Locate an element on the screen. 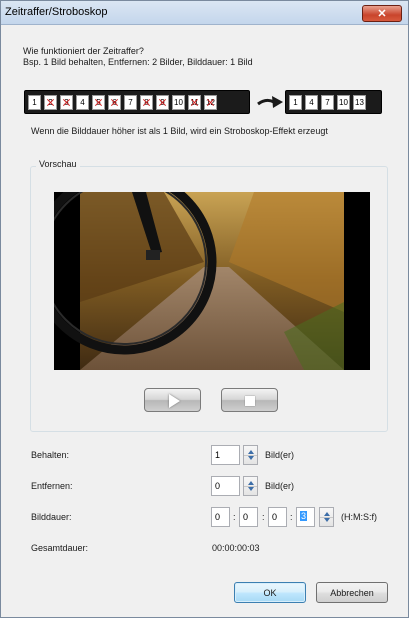 This screenshot has height=618, width=409. frame-removed: 12 is located at coordinates (210, 102).